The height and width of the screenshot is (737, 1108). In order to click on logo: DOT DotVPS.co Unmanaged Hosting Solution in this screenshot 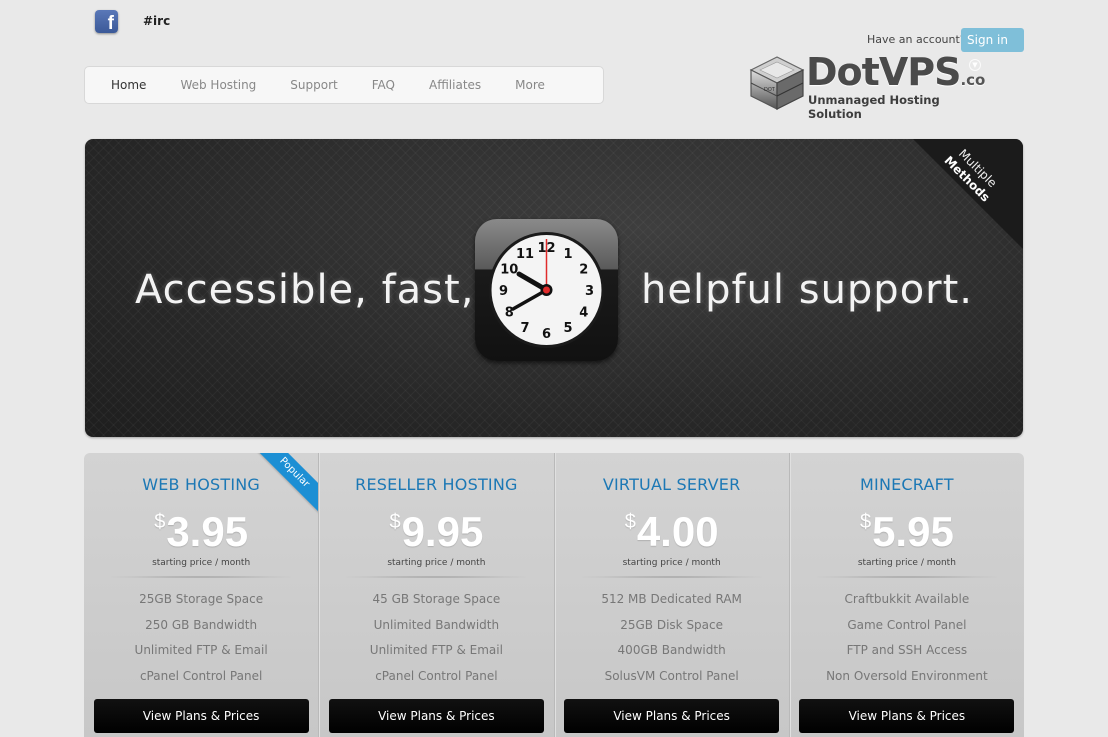, I will do `click(868, 85)`.